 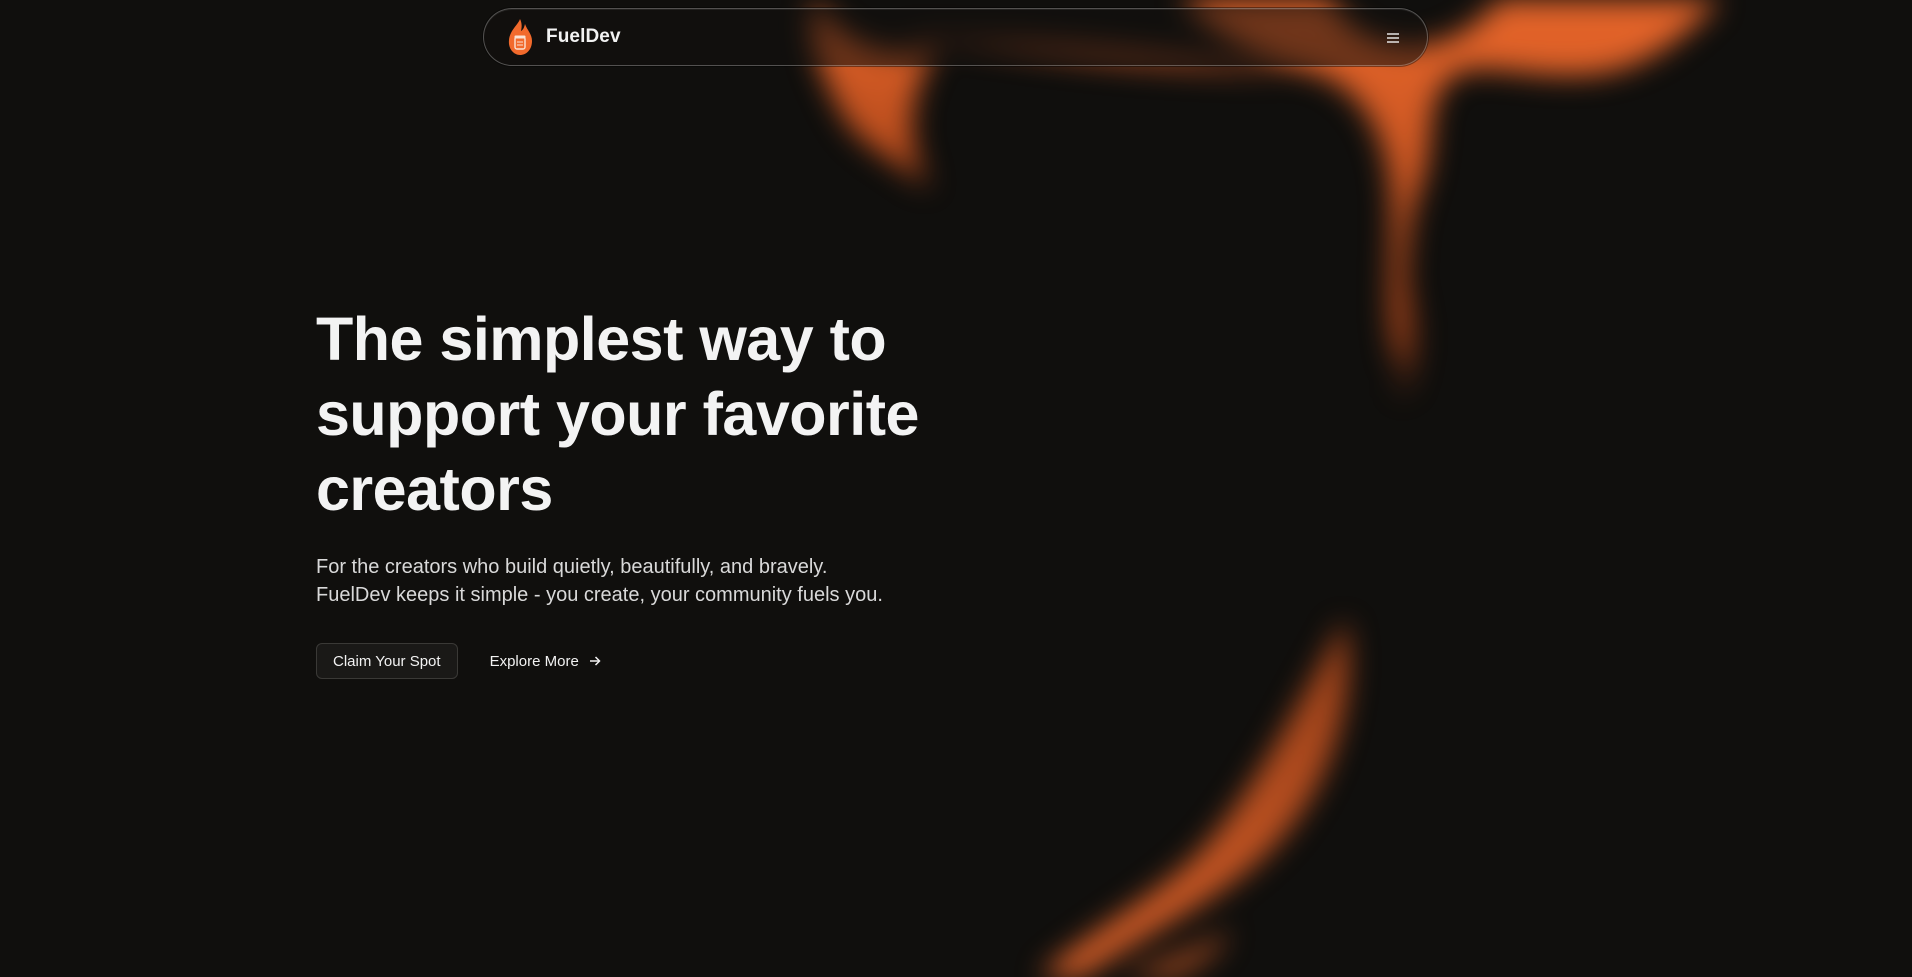 I want to click on explore-more-button: Explore More, so click(x=545, y=661).